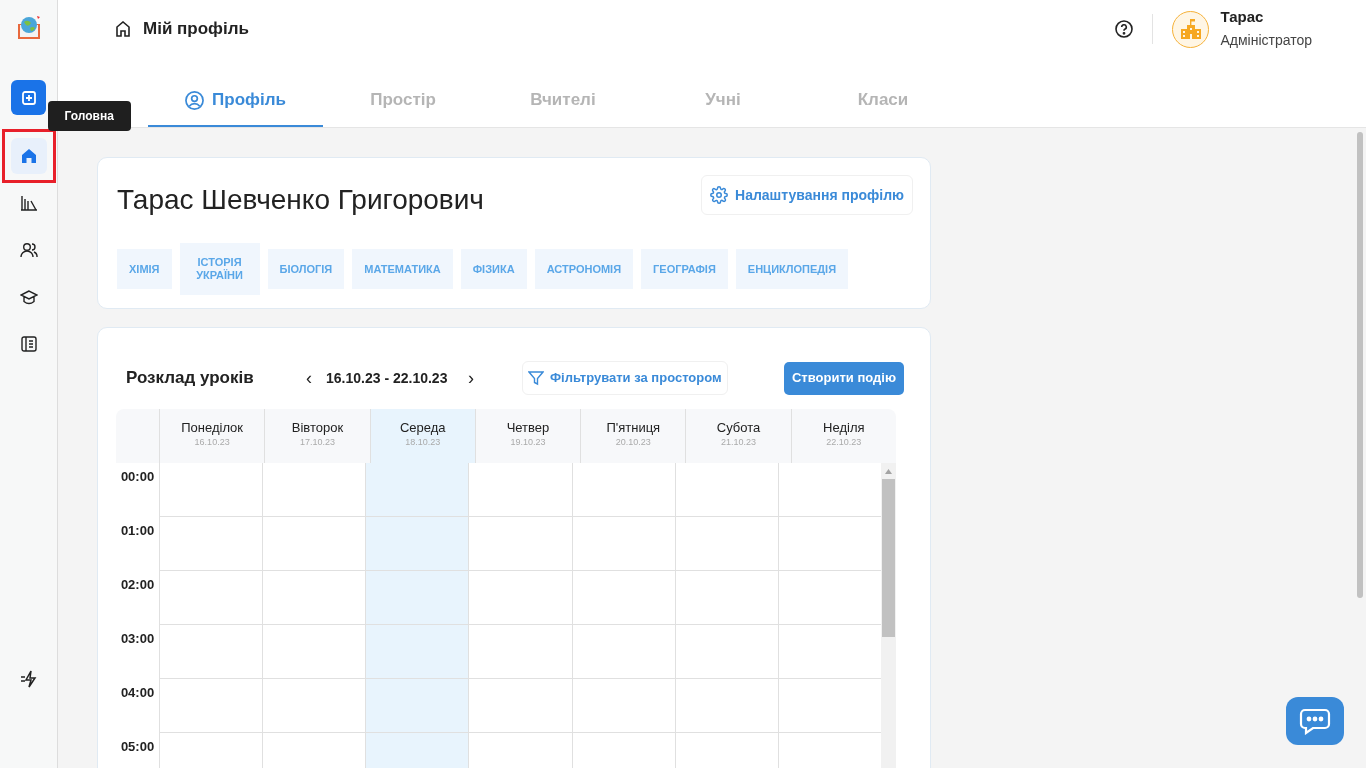 This screenshot has height=768, width=1366. I want to click on tab: Простір, so click(403, 101).